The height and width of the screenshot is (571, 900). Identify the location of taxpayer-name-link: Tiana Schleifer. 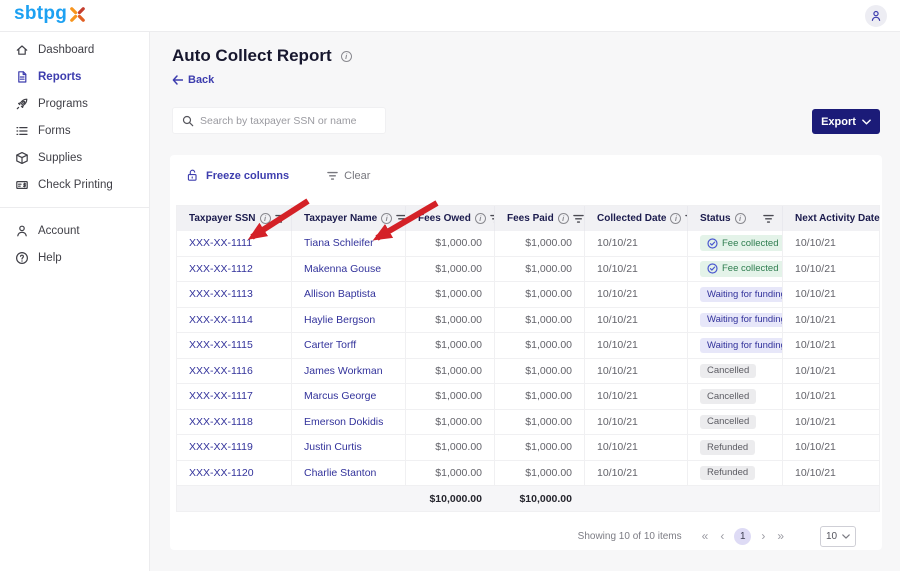
(339, 243).